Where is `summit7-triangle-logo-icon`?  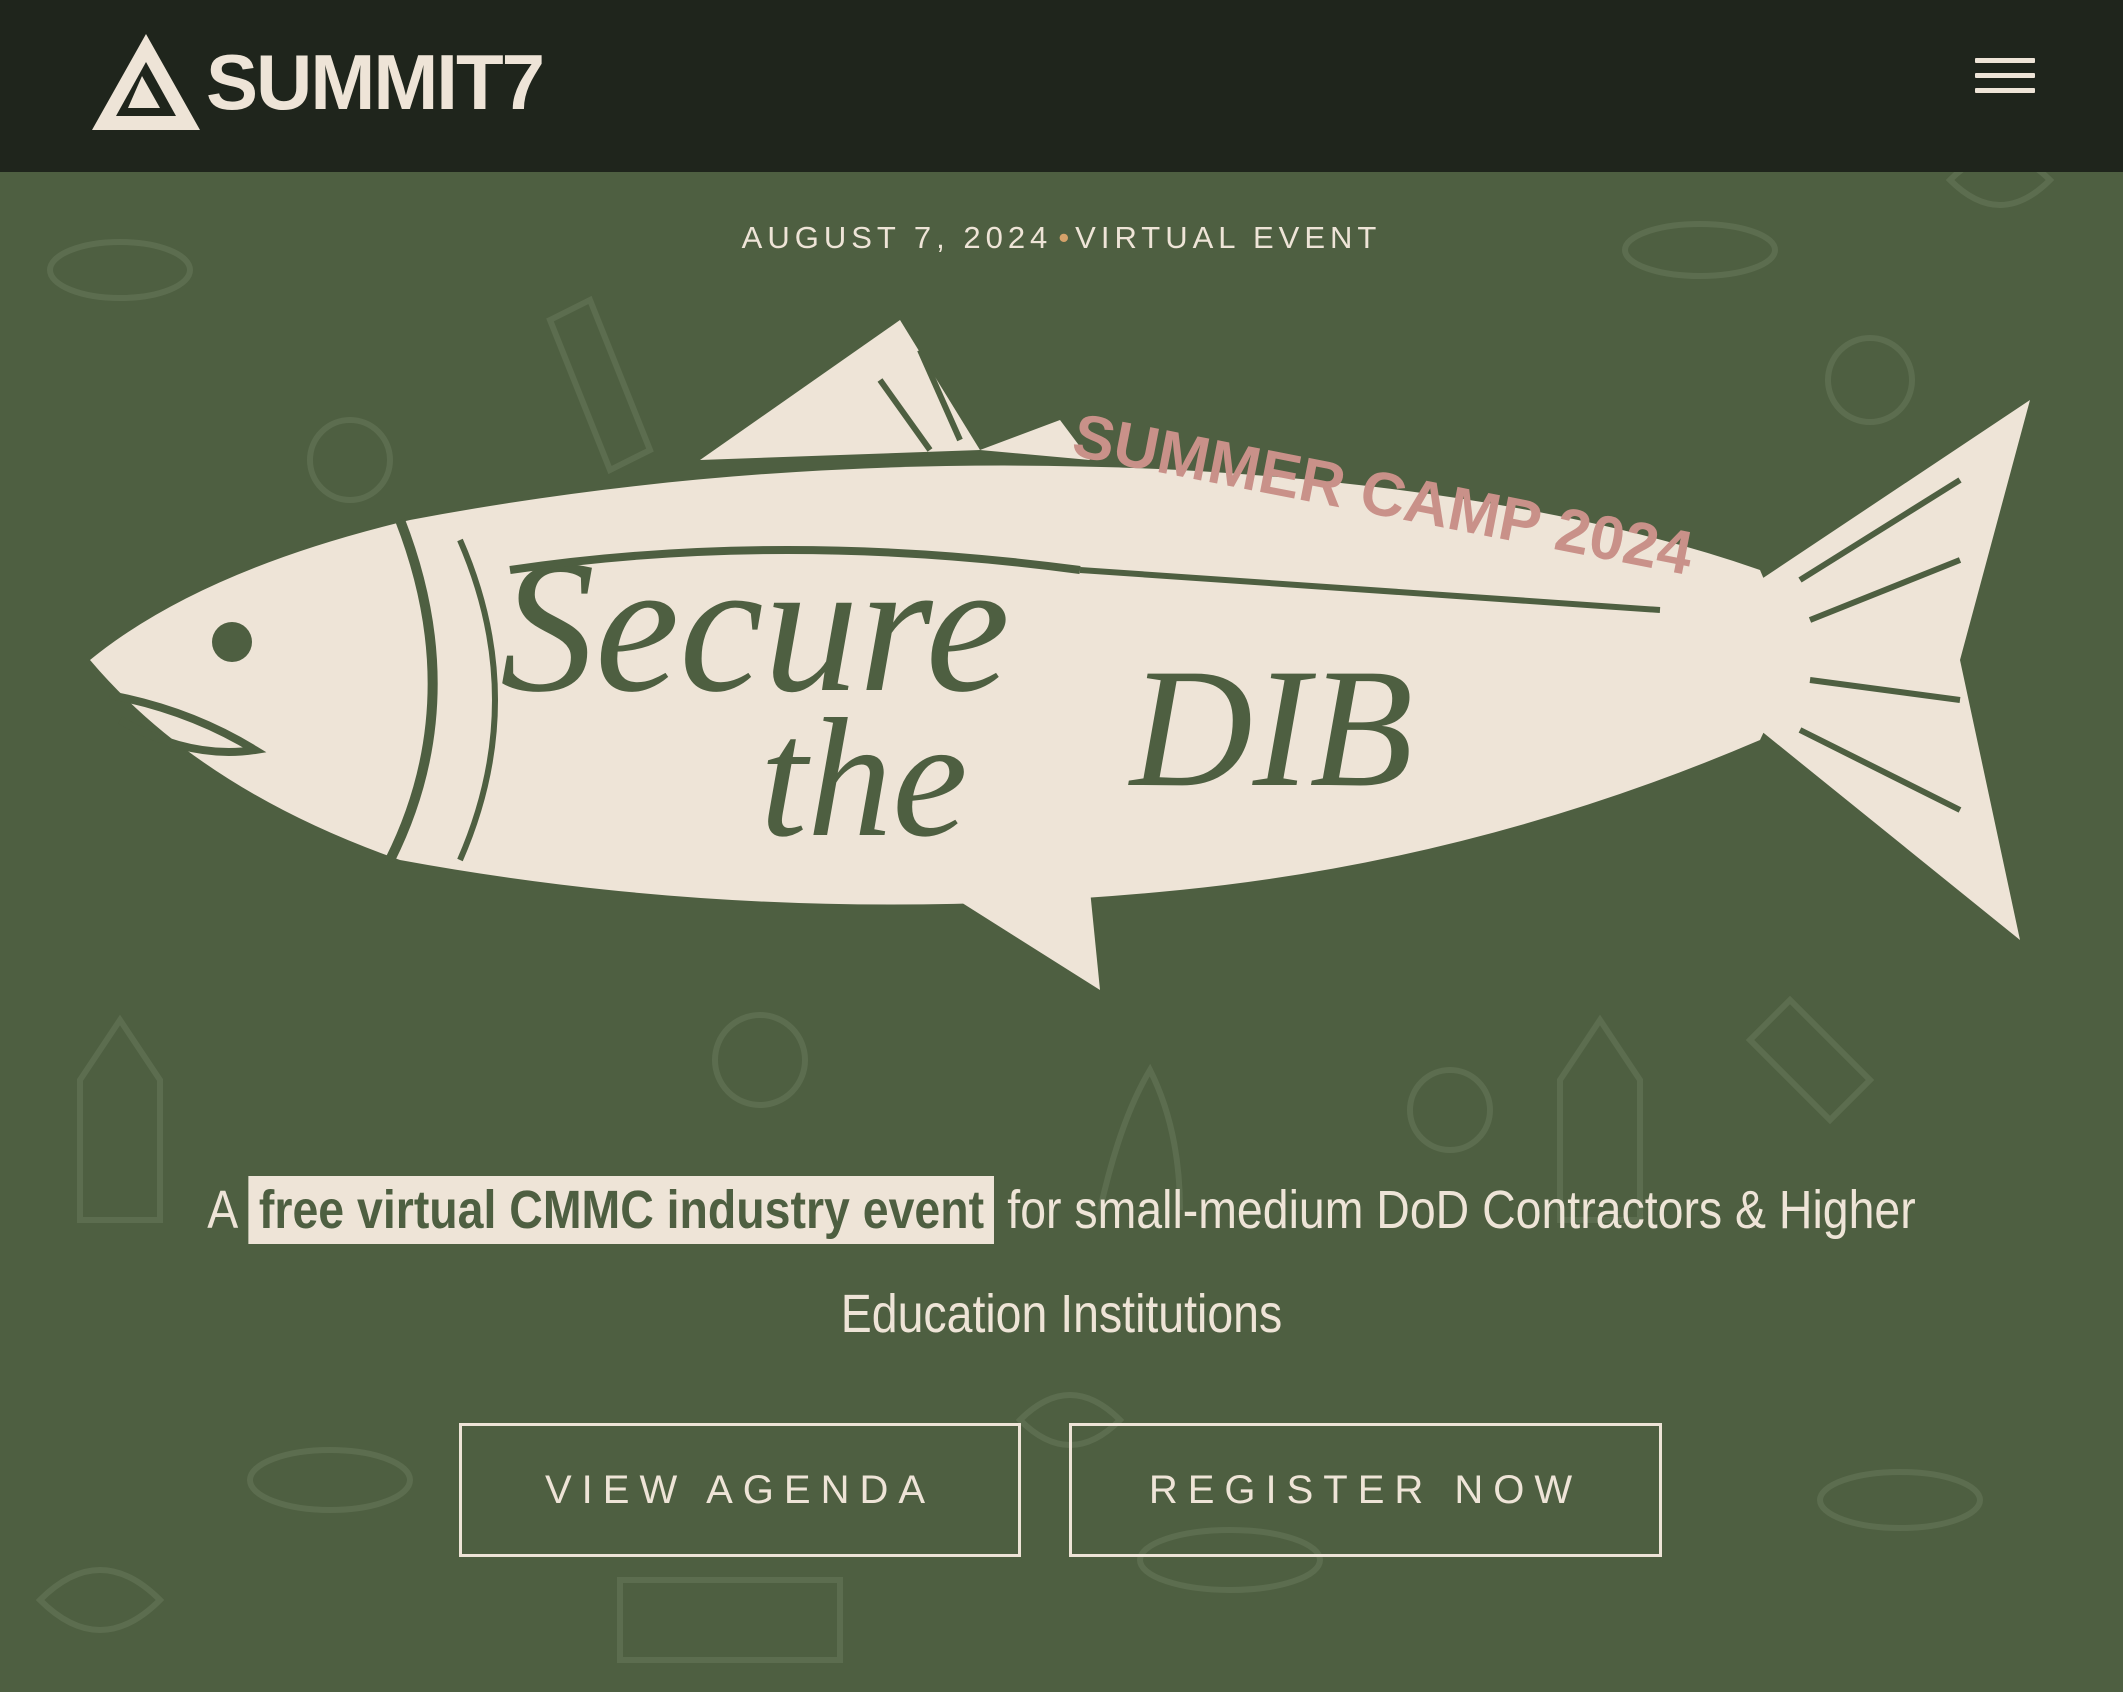
summit7-triangle-logo-icon is located at coordinates (146, 82).